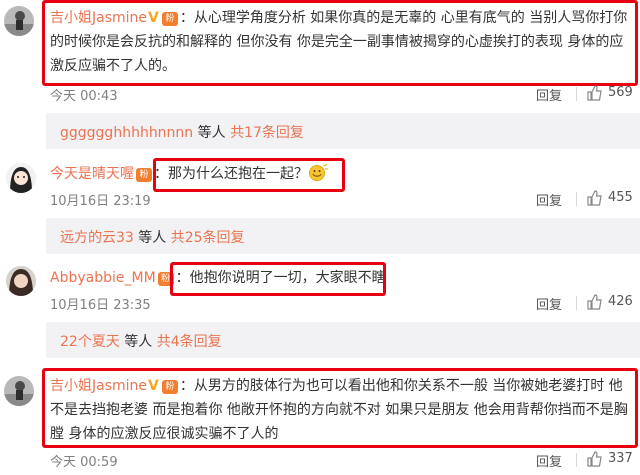  I want to click on reply-count-link: 共25条回复, so click(208, 238).